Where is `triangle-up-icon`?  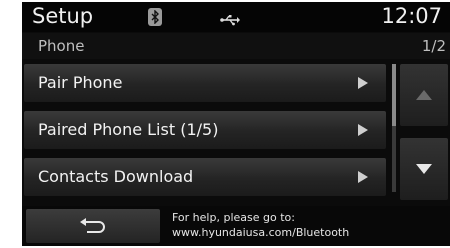
triangle-up-icon is located at coordinates (424, 95).